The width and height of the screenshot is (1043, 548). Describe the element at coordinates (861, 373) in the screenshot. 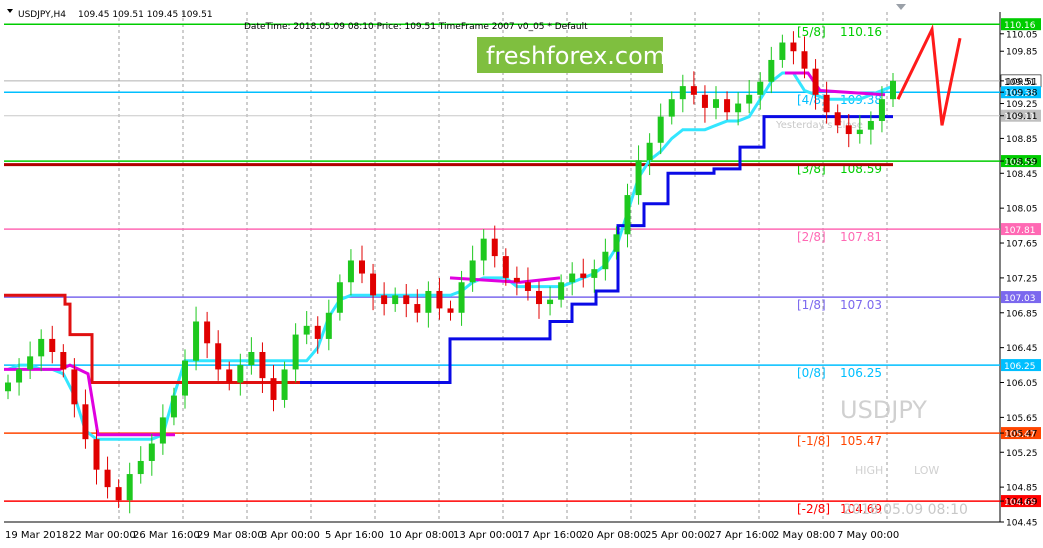

I see `murrey-level-value: 106.25` at that location.